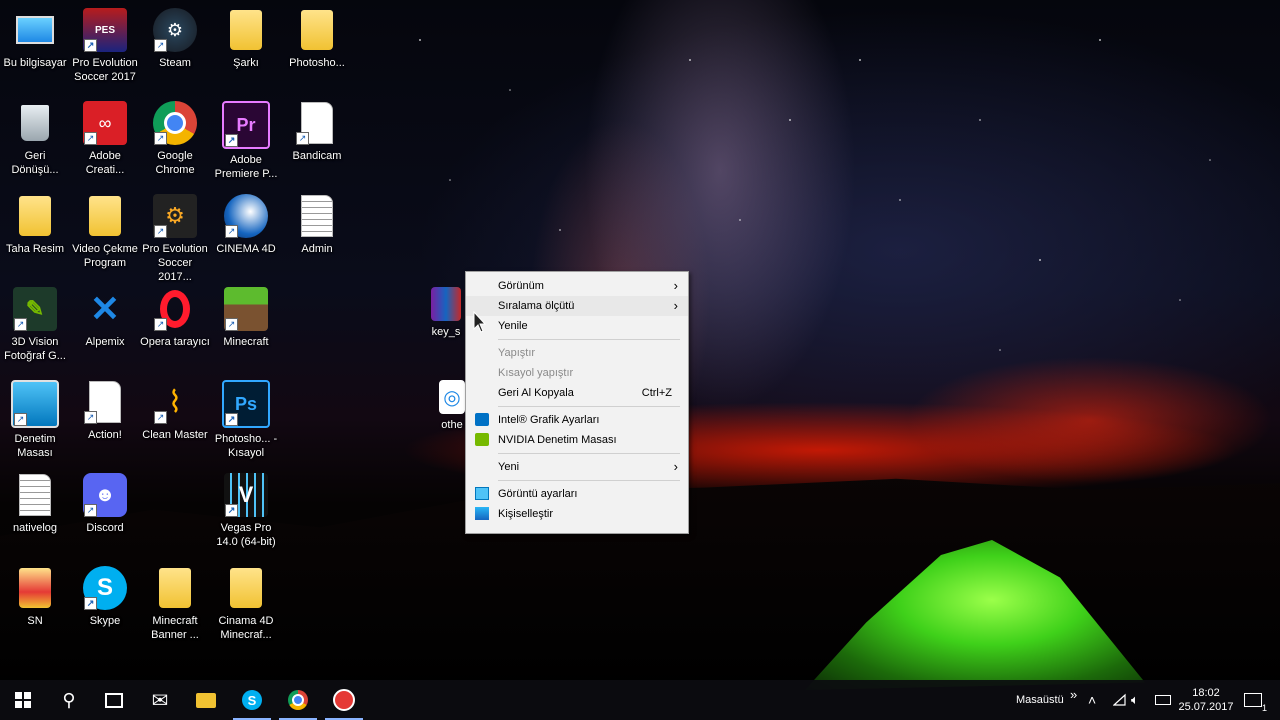  What do you see at coordinates (23, 700) in the screenshot?
I see `start-button` at bounding box center [23, 700].